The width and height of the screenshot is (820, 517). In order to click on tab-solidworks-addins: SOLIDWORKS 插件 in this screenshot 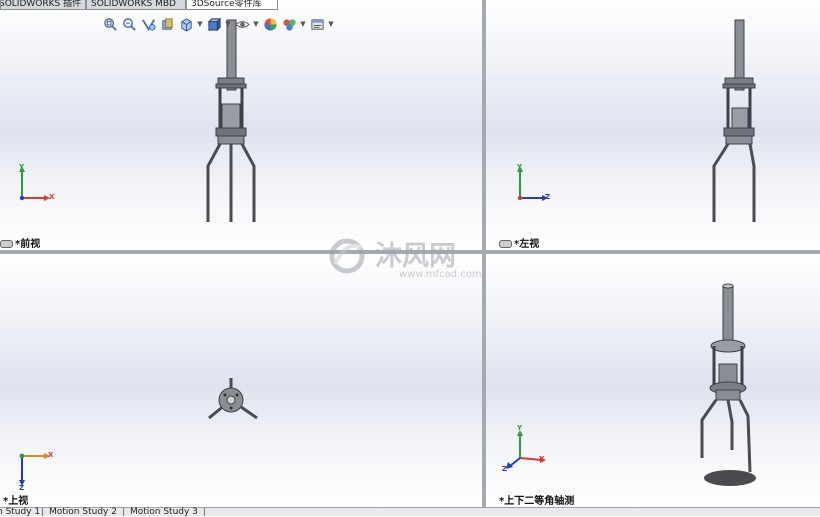, I will do `click(43, 5)`.